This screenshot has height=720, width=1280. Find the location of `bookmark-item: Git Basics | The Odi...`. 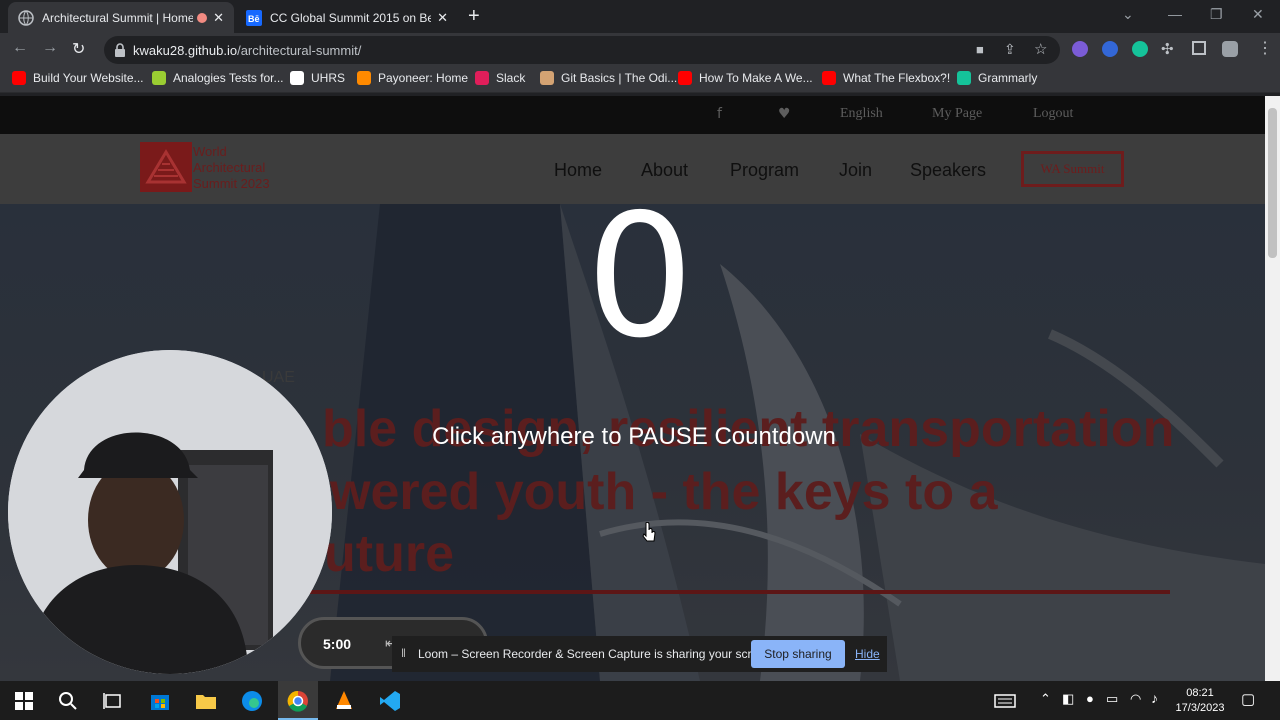

bookmark-item: Git Basics | The Odi... is located at coordinates (608, 78).